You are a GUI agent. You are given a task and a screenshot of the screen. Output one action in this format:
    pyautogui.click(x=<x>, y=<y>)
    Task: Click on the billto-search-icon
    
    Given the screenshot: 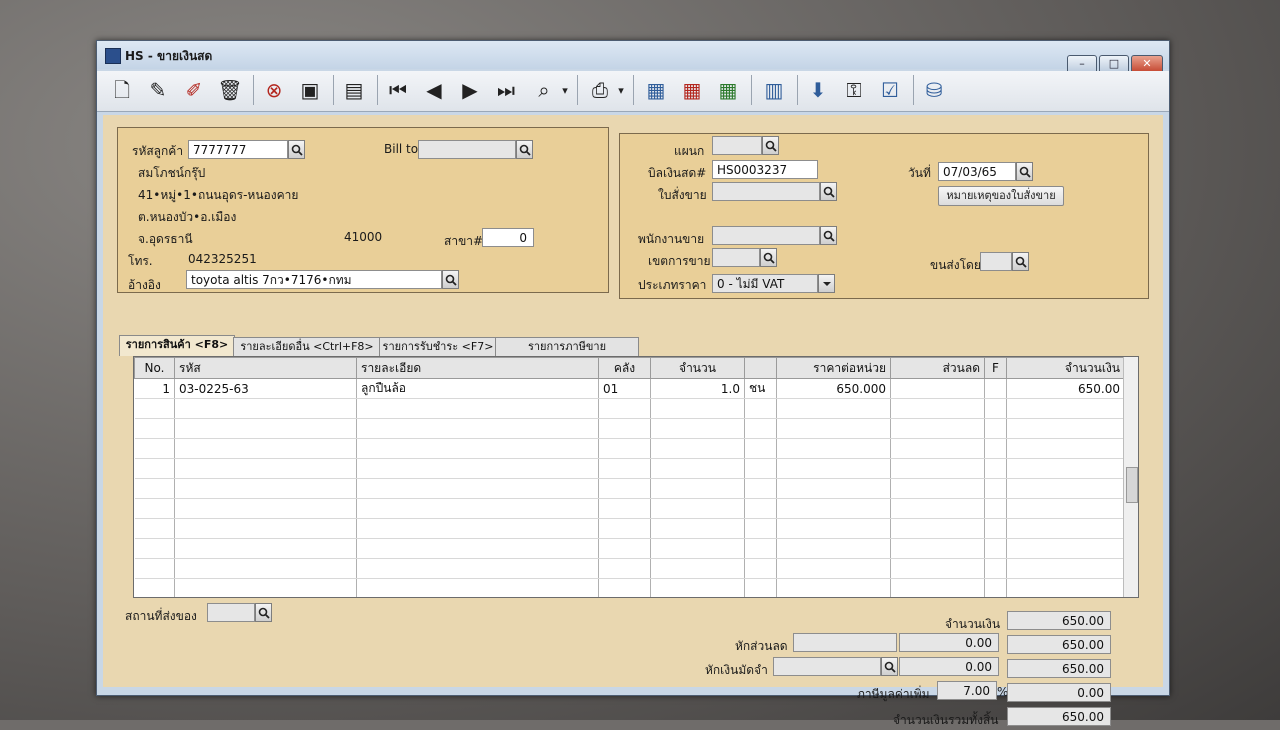 What is the action you would take?
    pyautogui.click(x=524, y=149)
    